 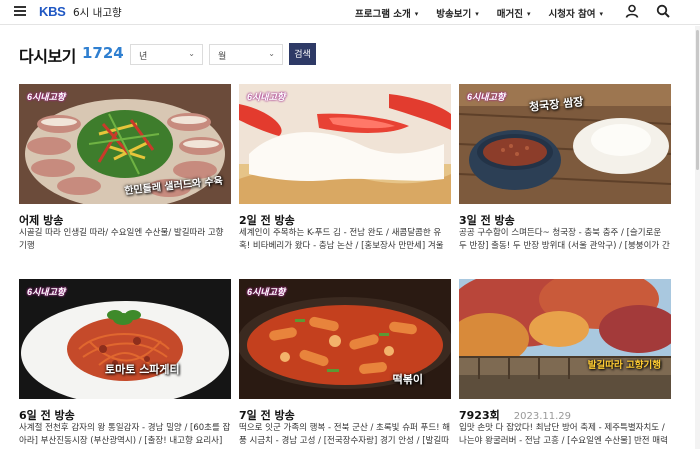 I want to click on episode-title: 3일 전 방송, so click(x=494, y=220).